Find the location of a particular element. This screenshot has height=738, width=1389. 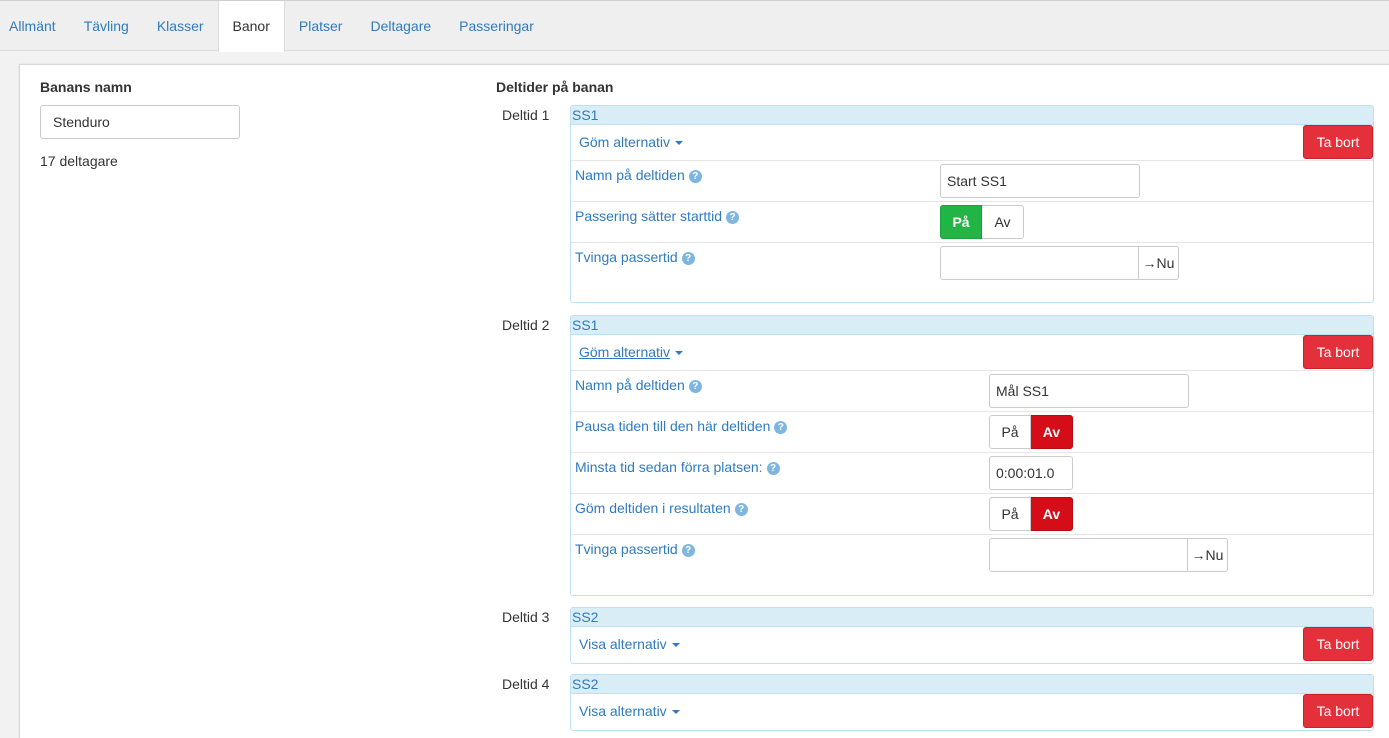

hide-in-results-label: Göm deltiden i resultaten? is located at coordinates (661, 508).